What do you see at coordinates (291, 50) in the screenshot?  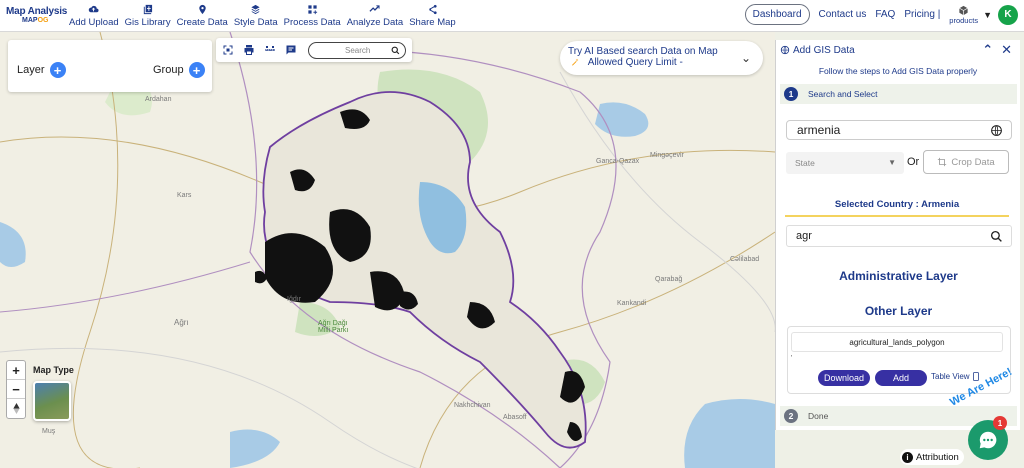 I see `comment-icon` at bounding box center [291, 50].